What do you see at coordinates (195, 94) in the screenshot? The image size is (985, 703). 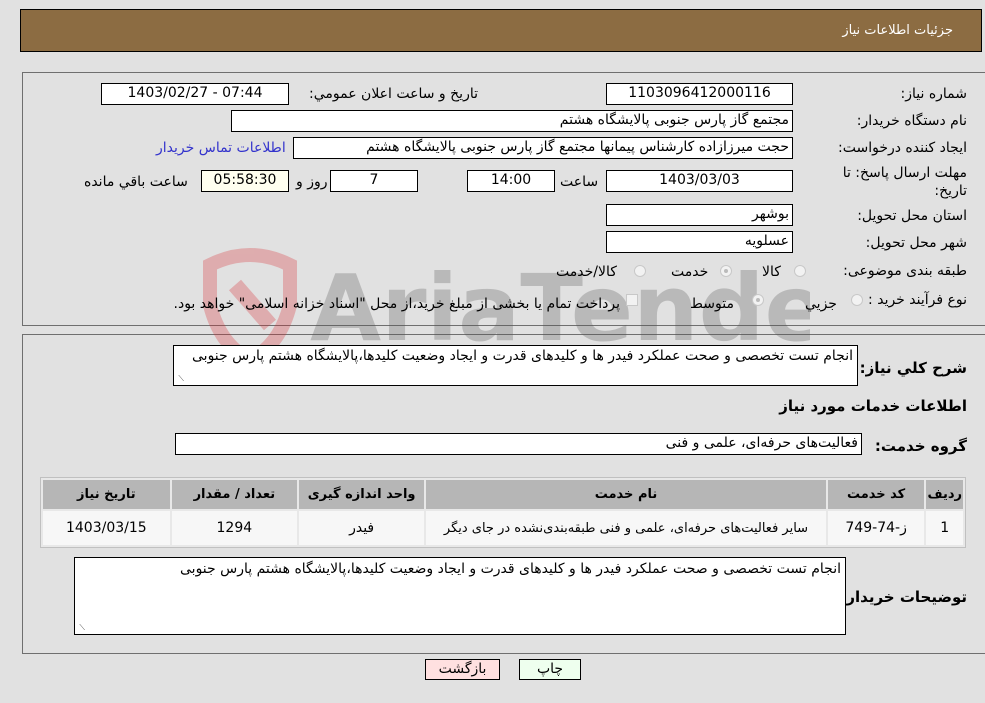 I see `announce-datetime-field: 1403/02/27 - 07:44` at bounding box center [195, 94].